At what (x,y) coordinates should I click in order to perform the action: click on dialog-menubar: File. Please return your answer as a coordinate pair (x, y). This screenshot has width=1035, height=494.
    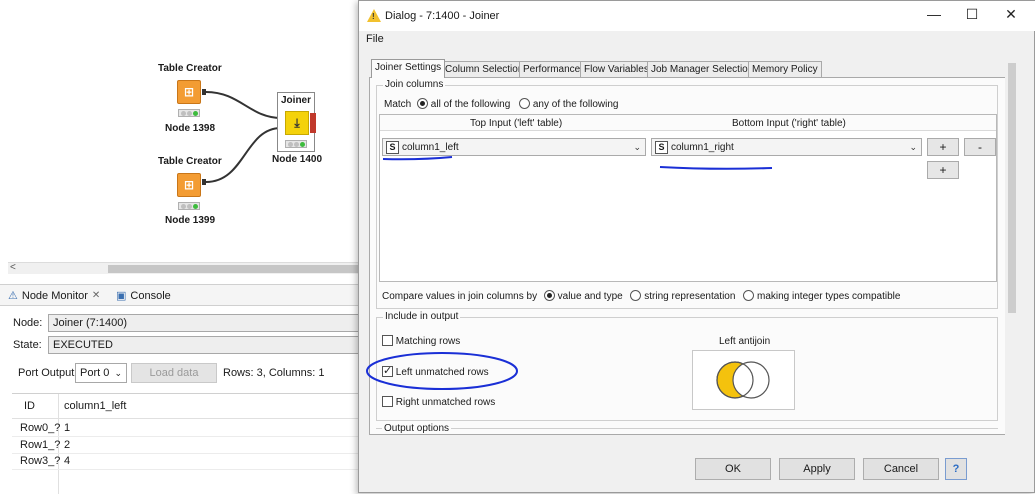
    Looking at the image, I should click on (697, 40).